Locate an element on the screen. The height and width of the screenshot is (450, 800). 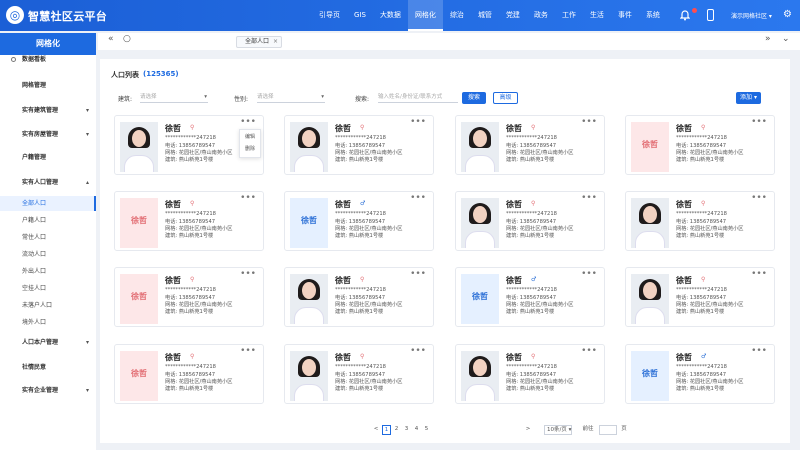
sidebar-item-7: 户籍人口 is located at coordinates (48, 220).